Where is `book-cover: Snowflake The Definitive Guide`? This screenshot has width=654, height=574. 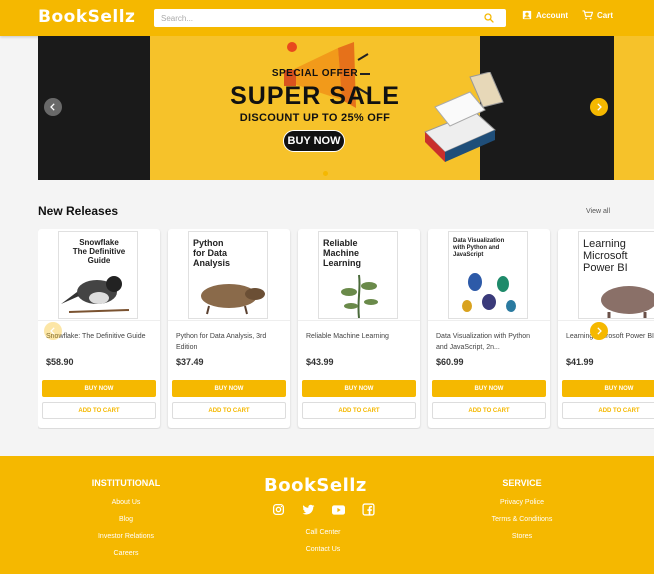 book-cover: Snowflake The Definitive Guide is located at coordinates (98, 275).